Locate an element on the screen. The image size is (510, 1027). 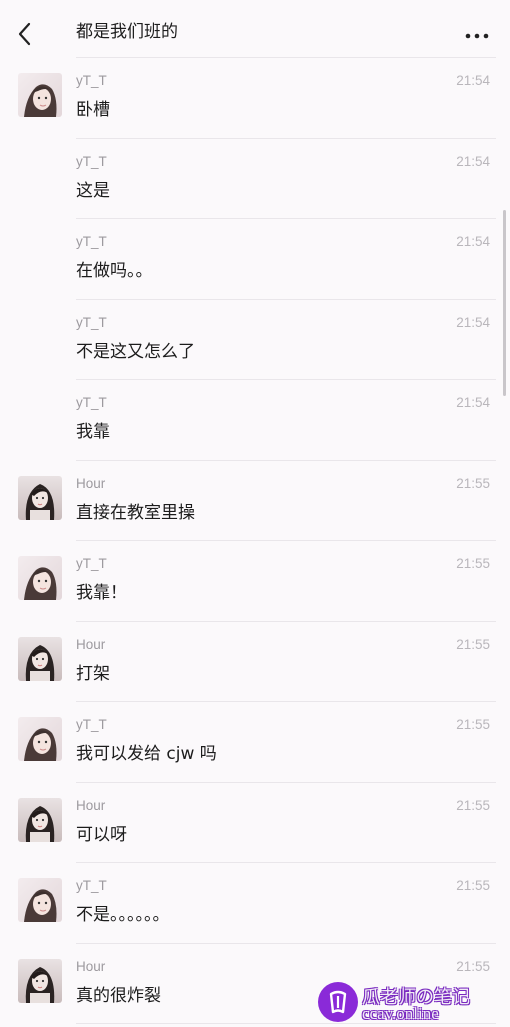
message-text: 我可以发给 cjw 吗 is located at coordinates (146, 754).